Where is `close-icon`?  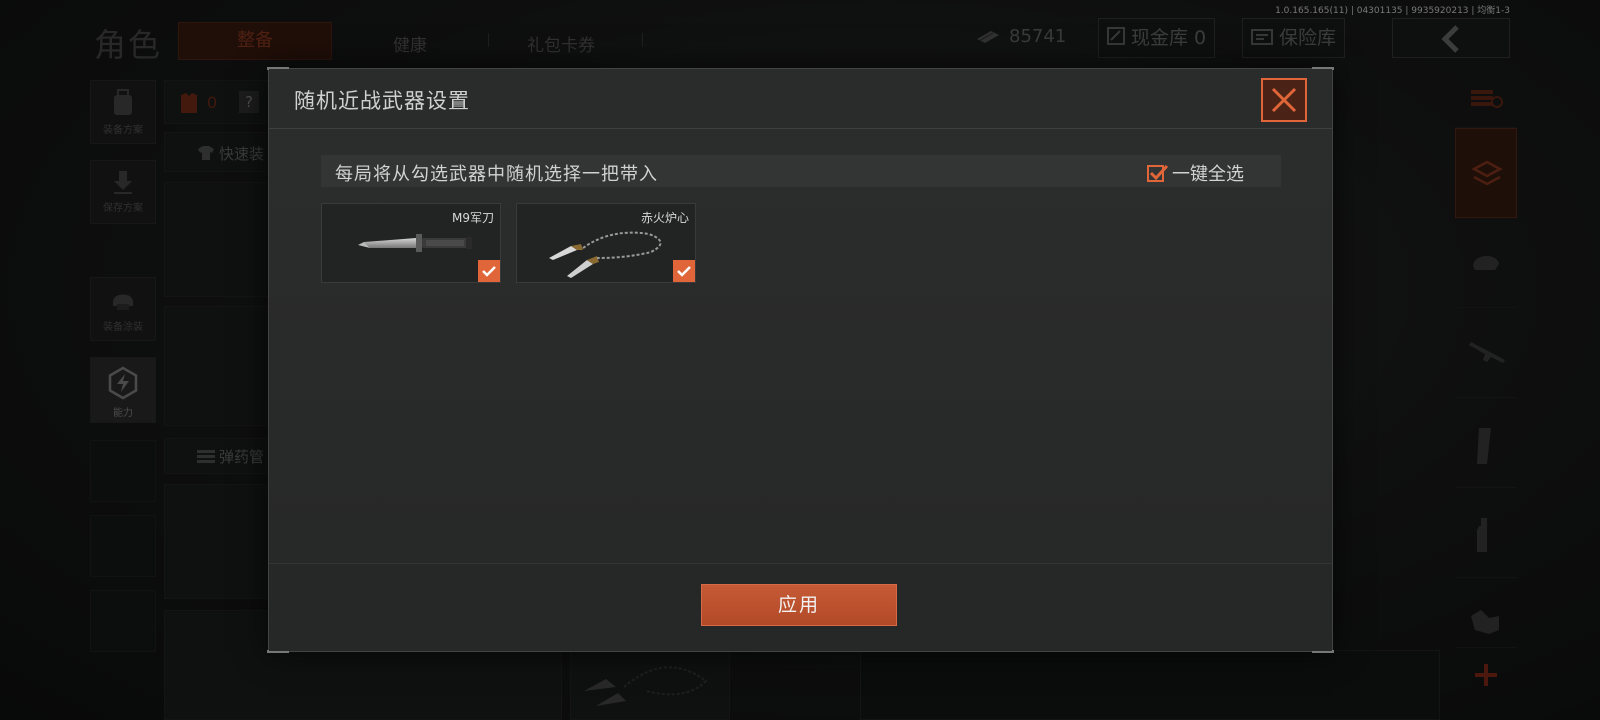 close-icon is located at coordinates (1284, 100).